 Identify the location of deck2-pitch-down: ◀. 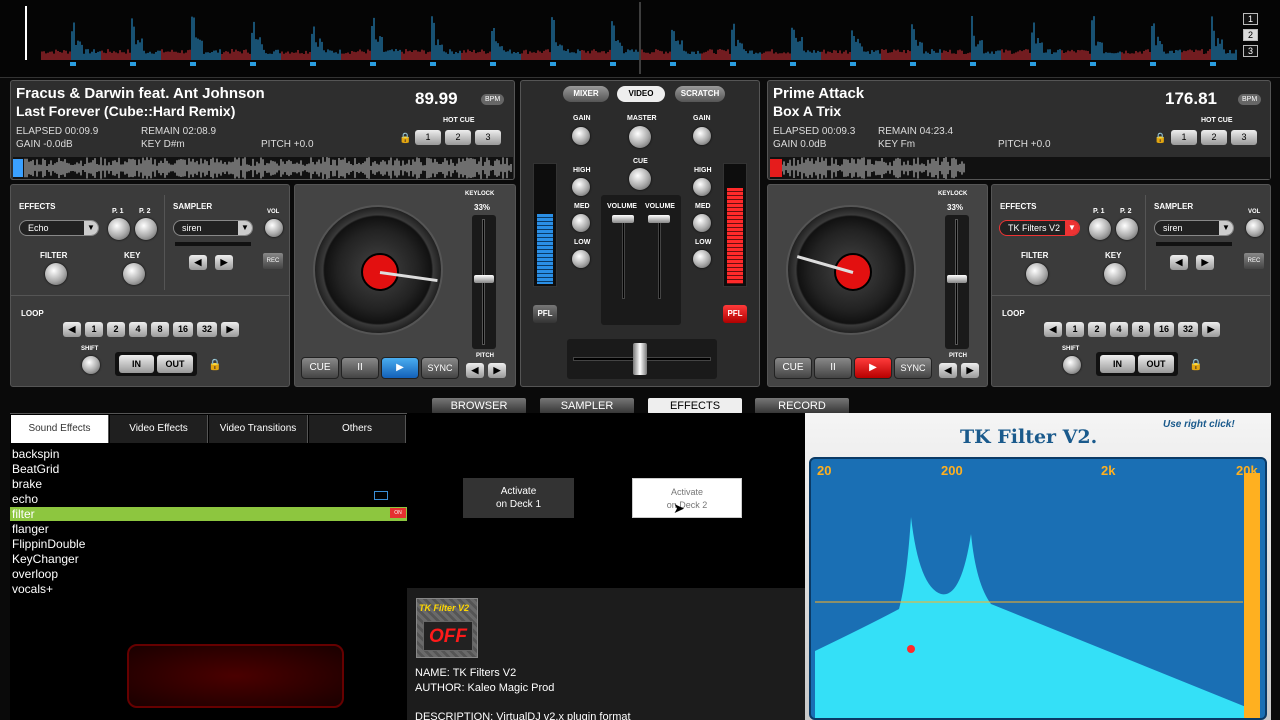
(948, 370).